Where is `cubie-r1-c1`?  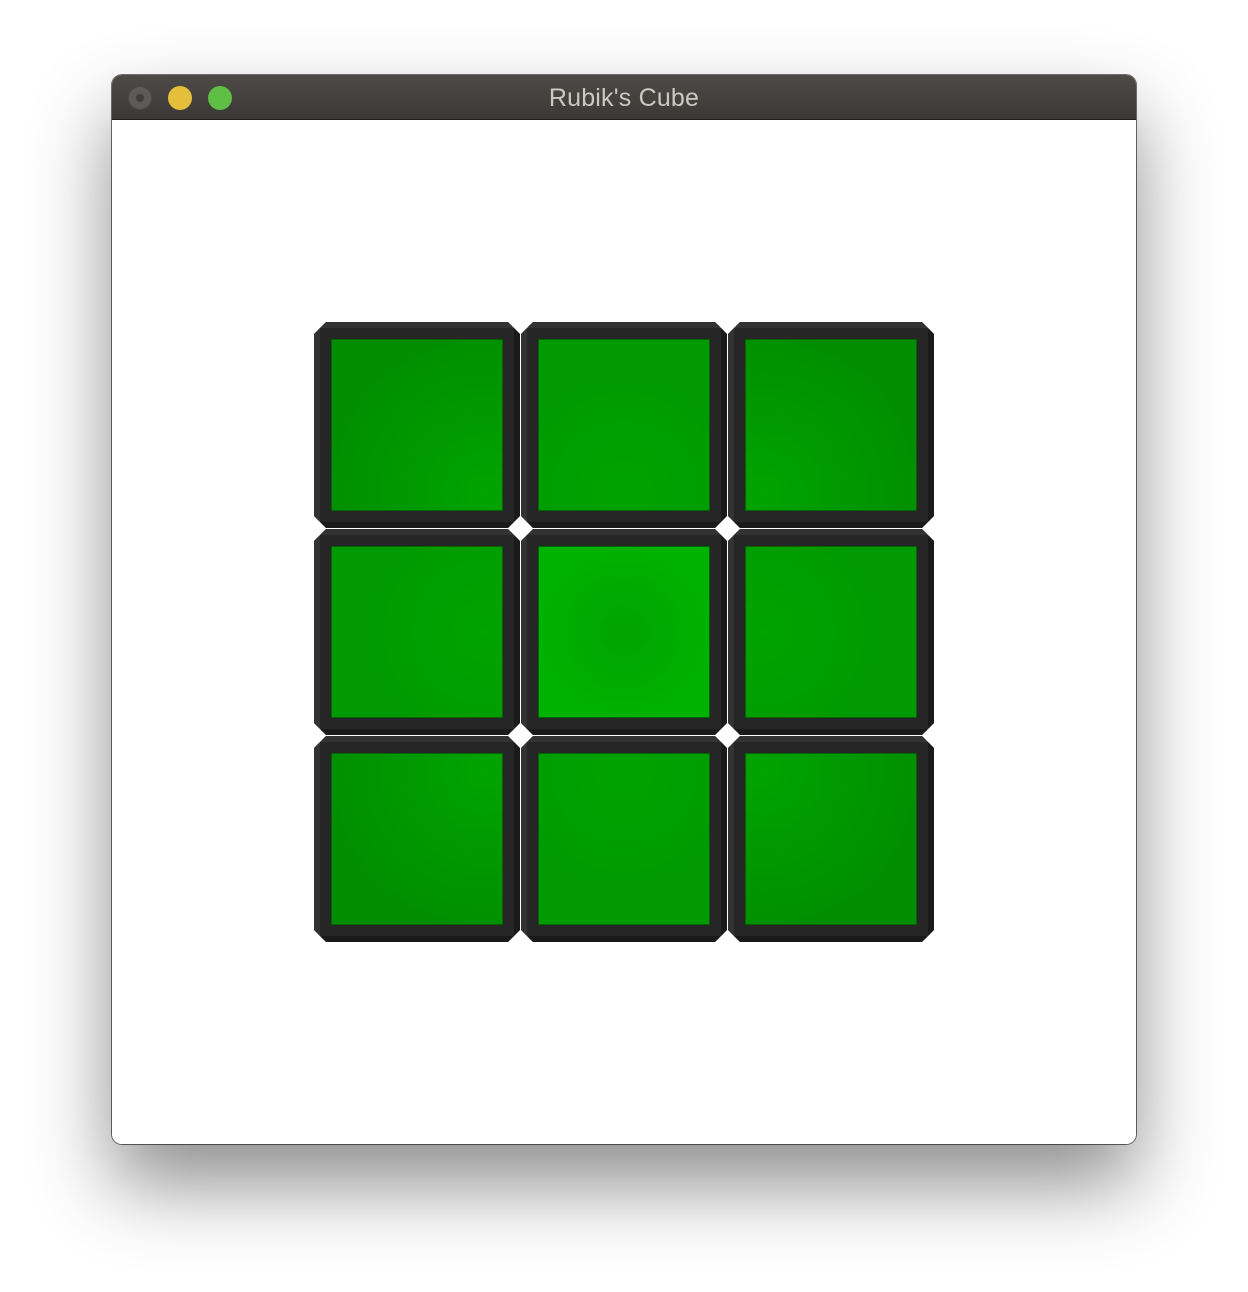 cubie-r1-c1 is located at coordinates (417, 425).